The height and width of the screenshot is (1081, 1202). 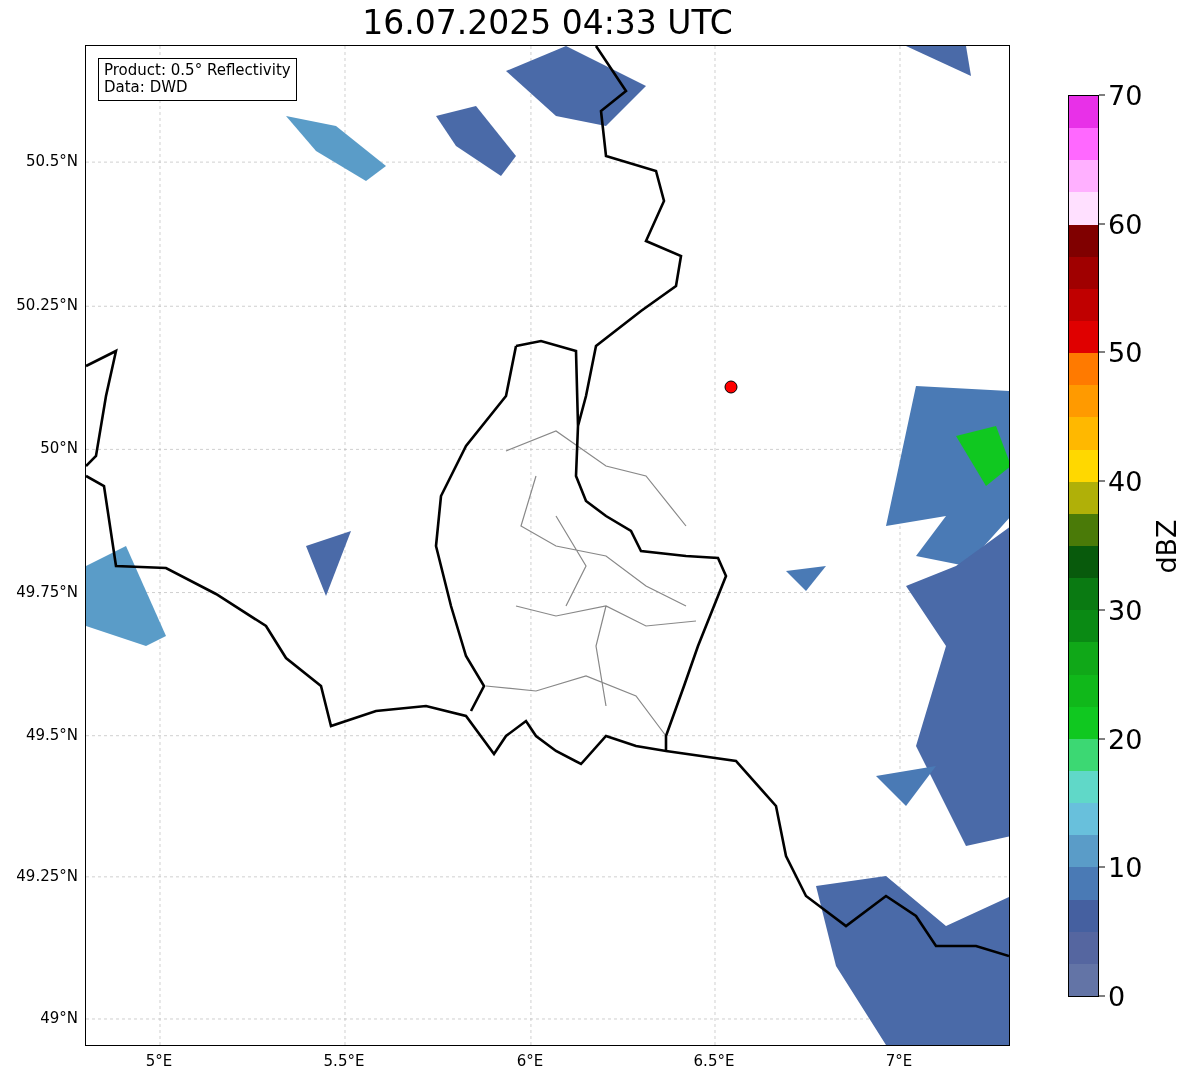 What do you see at coordinates (59, 1017) in the screenshot?
I see `latitude-label: 49°N` at bounding box center [59, 1017].